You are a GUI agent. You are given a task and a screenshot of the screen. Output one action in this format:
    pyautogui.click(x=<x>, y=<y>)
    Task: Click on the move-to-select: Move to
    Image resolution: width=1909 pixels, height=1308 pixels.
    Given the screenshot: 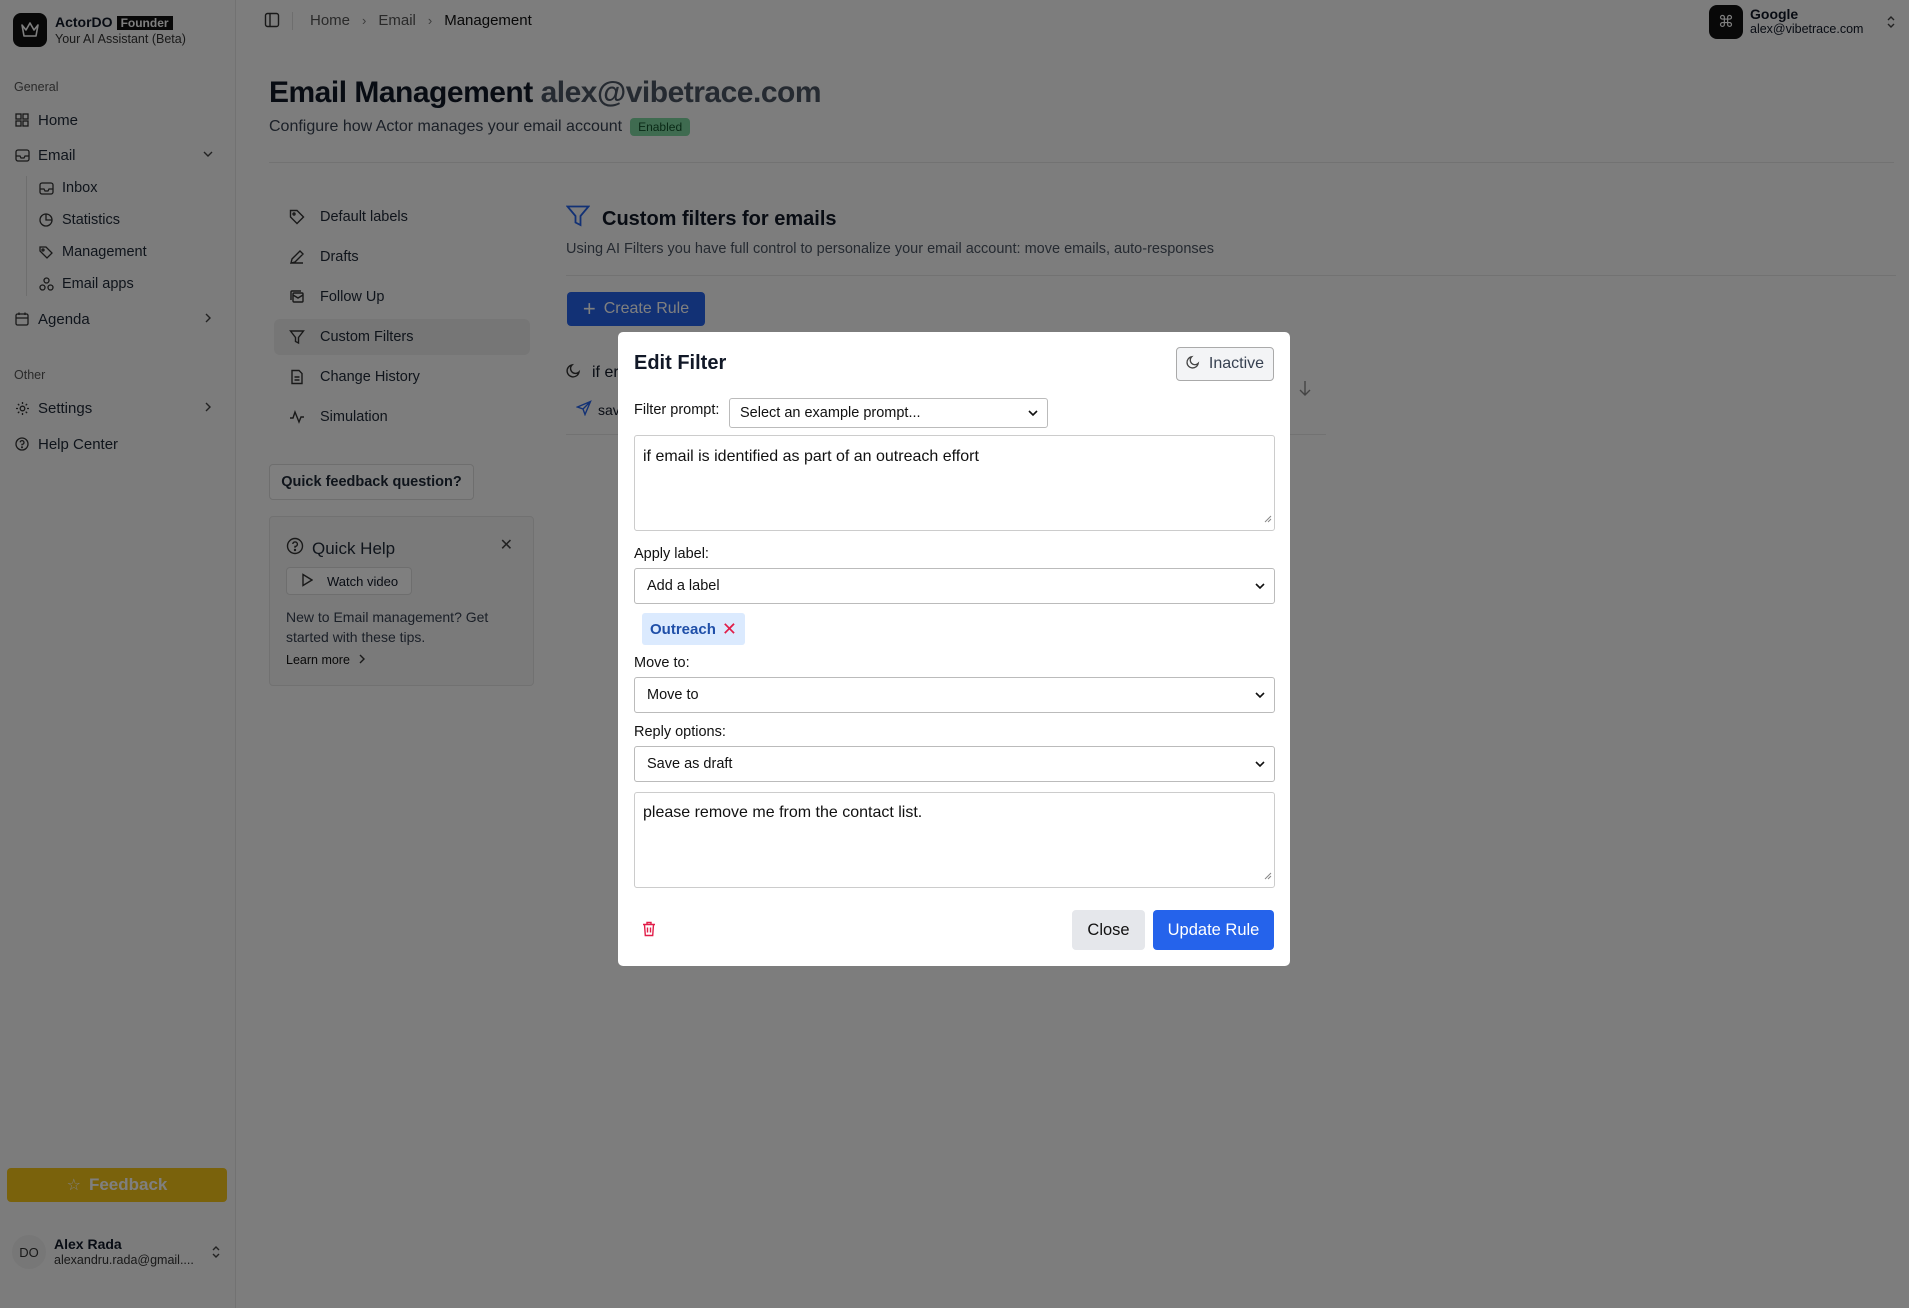 What is the action you would take?
    pyautogui.click(x=954, y=695)
    